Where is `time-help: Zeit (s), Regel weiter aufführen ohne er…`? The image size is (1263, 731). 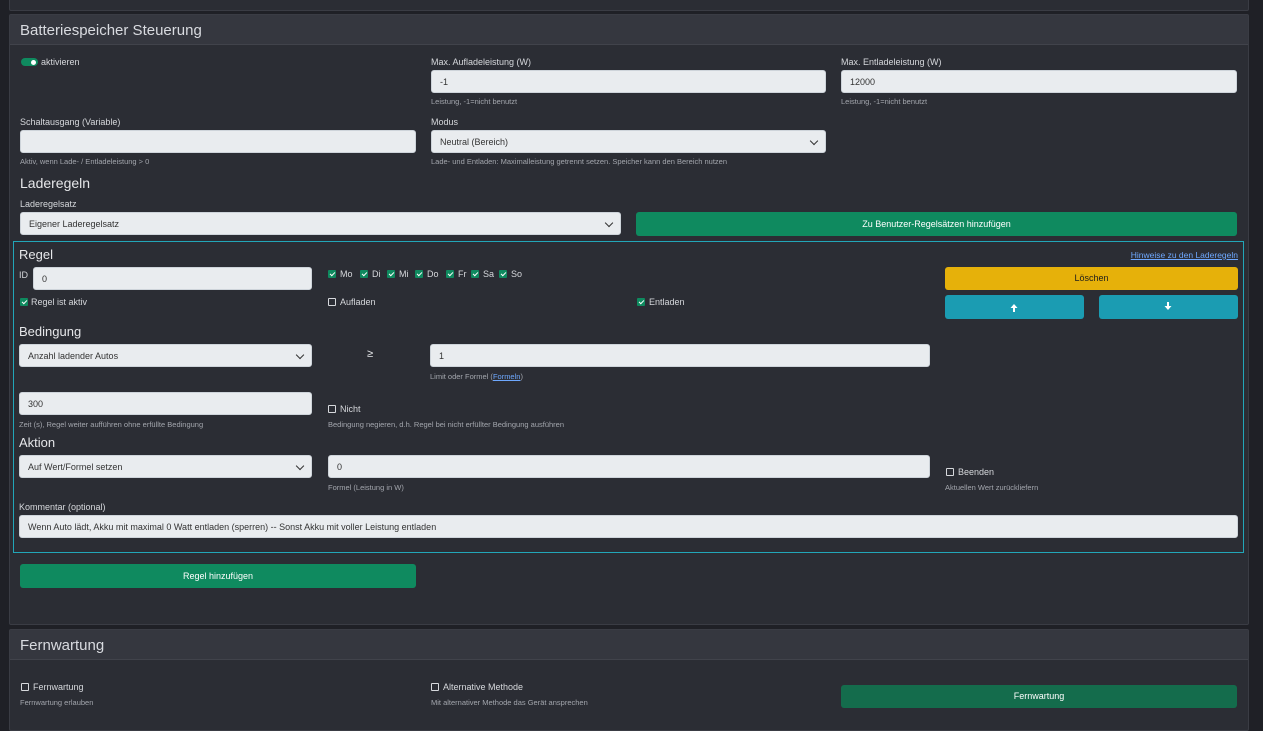 time-help: Zeit (s), Regel weiter aufführen ohne er… is located at coordinates (111, 424).